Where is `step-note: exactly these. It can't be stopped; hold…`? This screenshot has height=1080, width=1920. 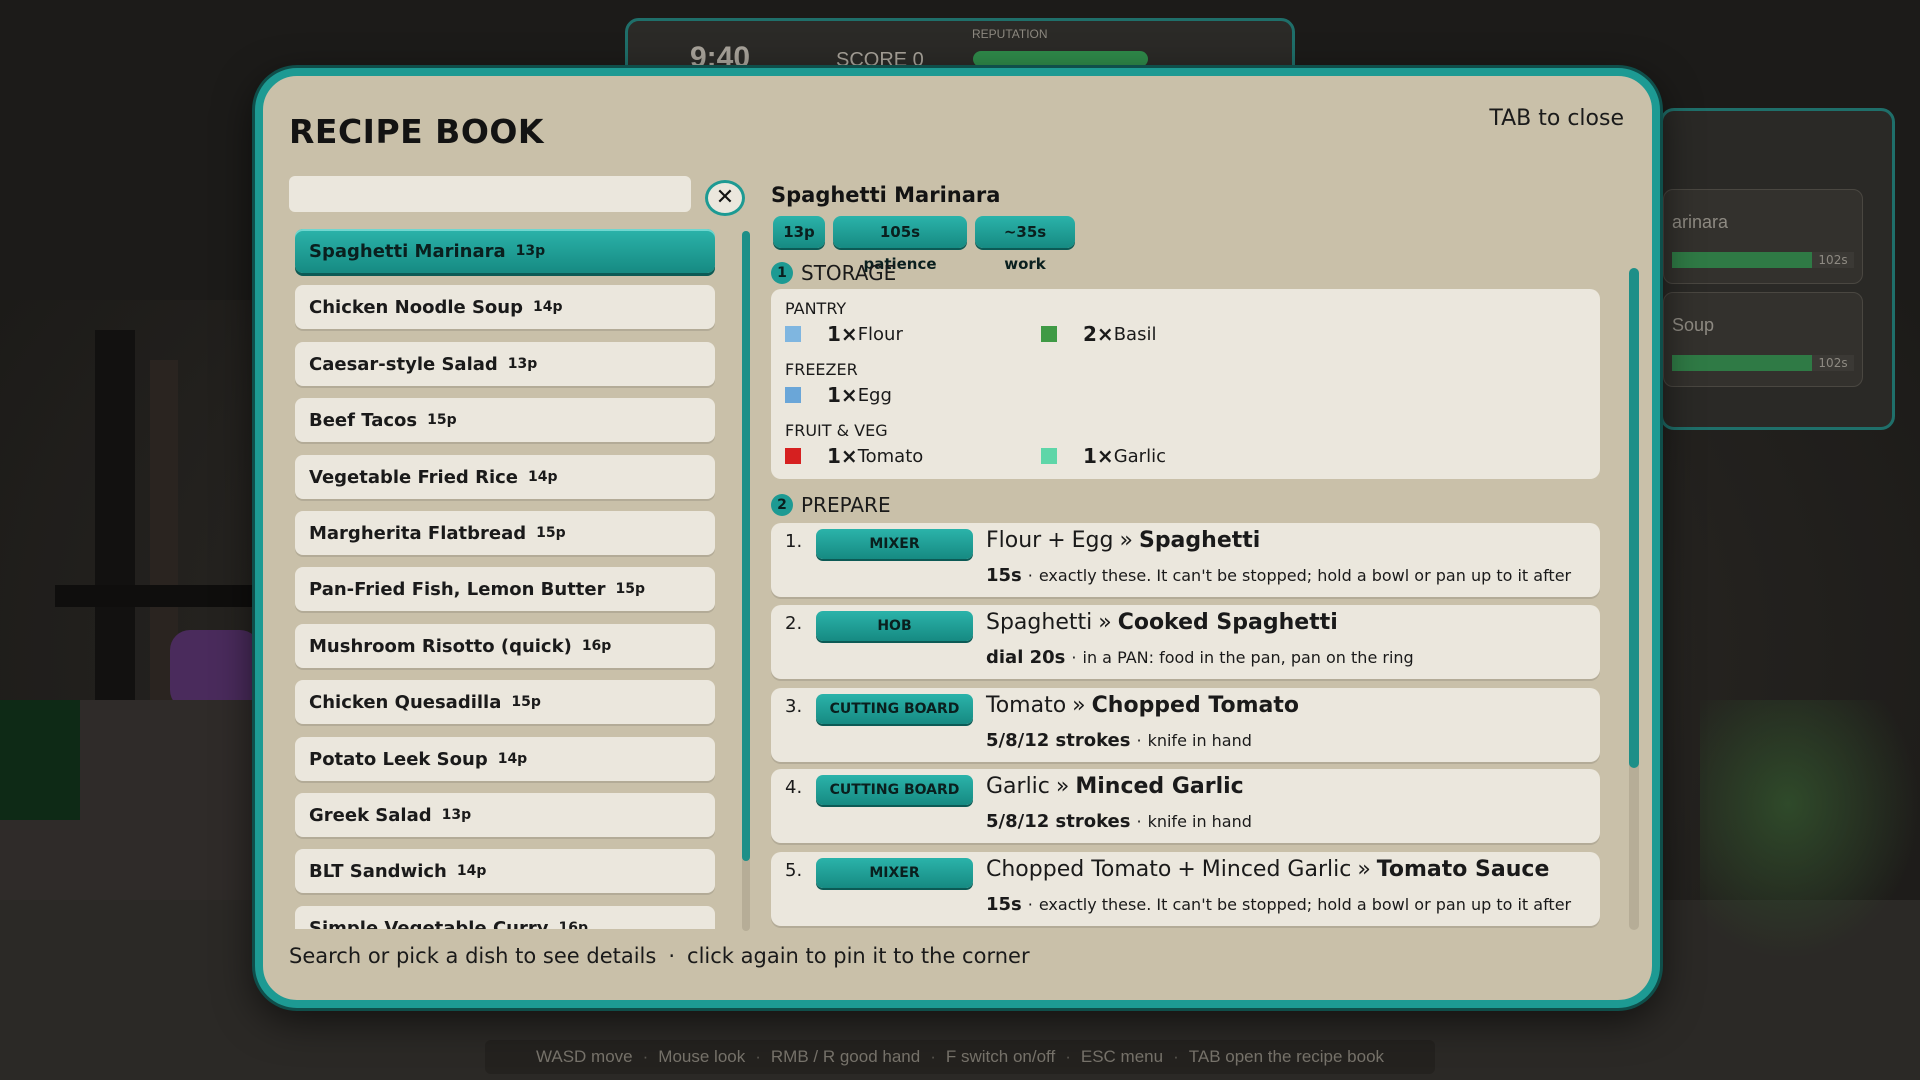 step-note: exactly these. It can't be stopped; hold… is located at coordinates (1305, 904).